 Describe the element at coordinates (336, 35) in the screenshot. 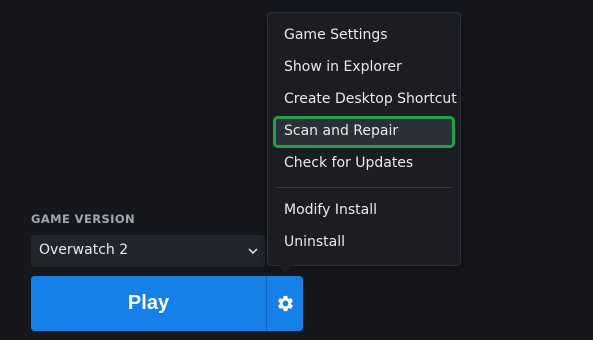

I see `menu-item-label: Game Settings` at that location.